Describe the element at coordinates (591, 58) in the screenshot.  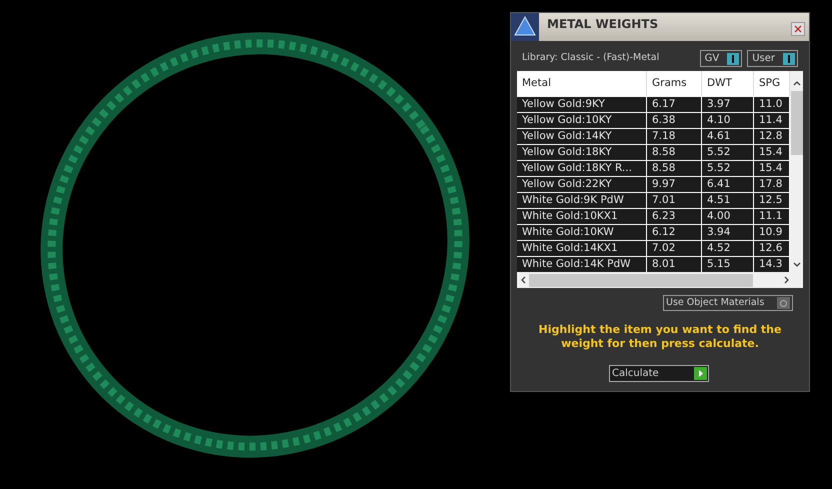
I see `library-label: Library: Classic - (Fast)-Metal` at that location.